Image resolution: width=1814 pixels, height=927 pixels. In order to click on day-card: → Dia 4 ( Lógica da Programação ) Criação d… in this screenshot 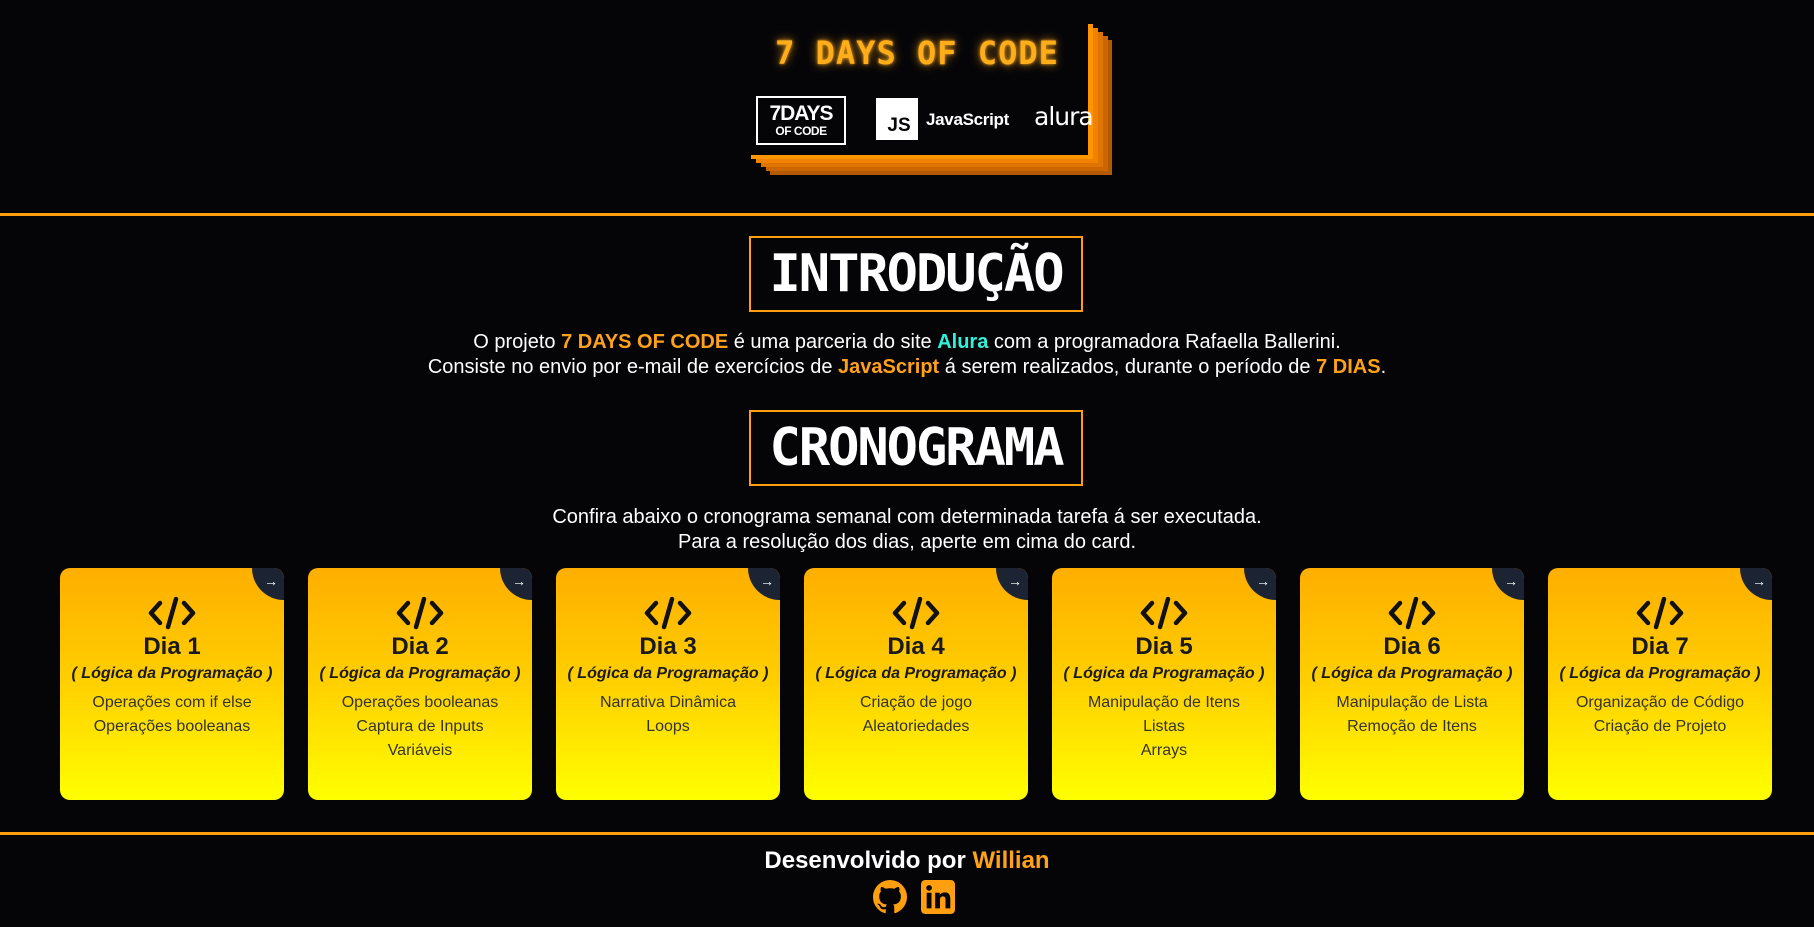, I will do `click(916, 684)`.